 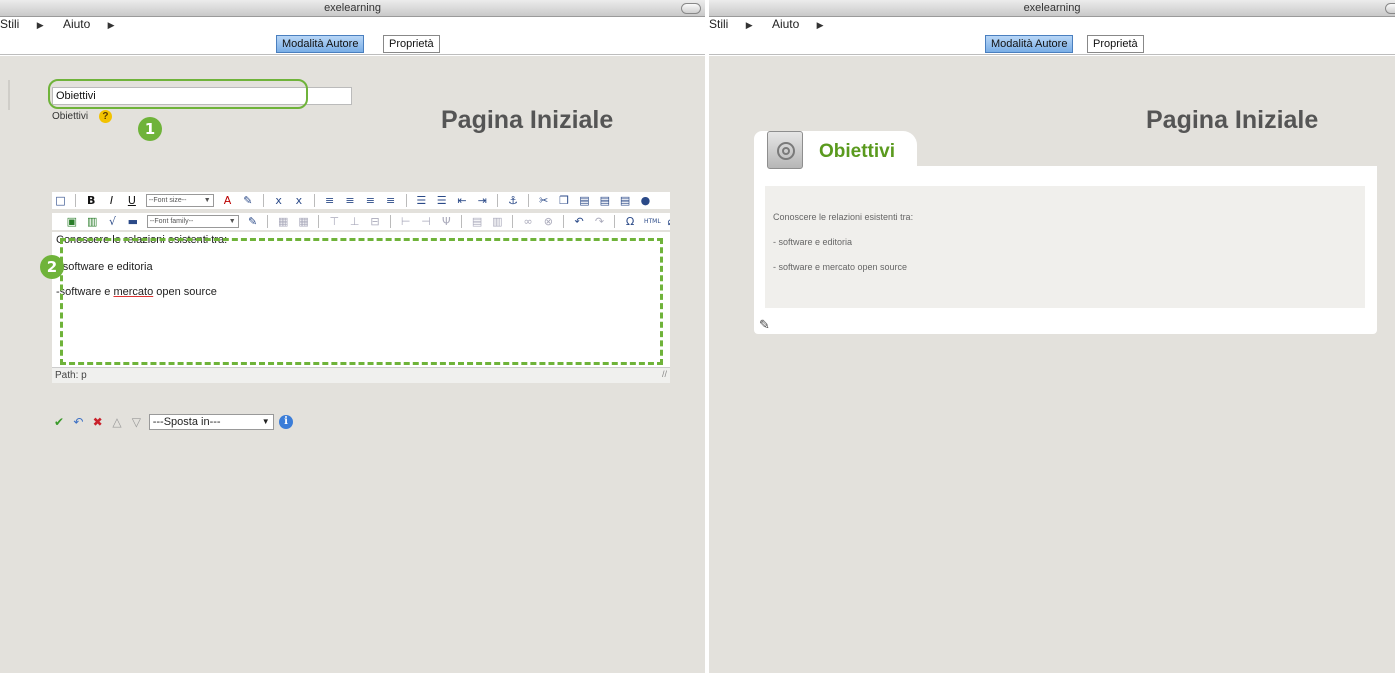 What do you see at coordinates (131, 200) in the screenshot?
I see `underline-icon: U` at bounding box center [131, 200].